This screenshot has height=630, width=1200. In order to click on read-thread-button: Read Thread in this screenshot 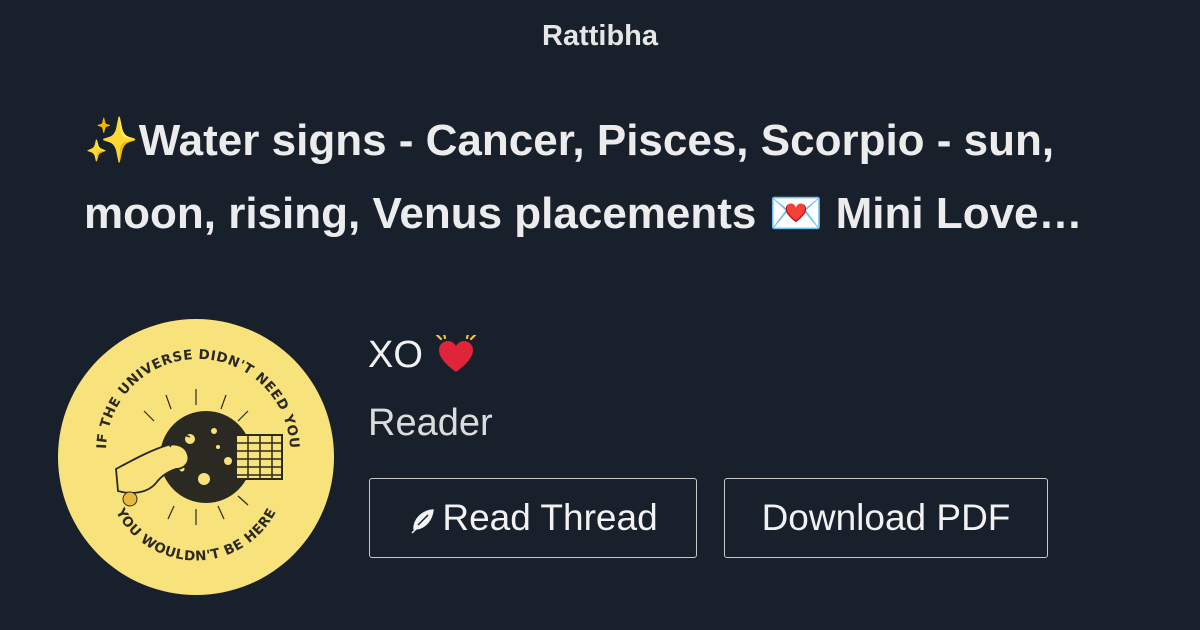, I will do `click(533, 518)`.